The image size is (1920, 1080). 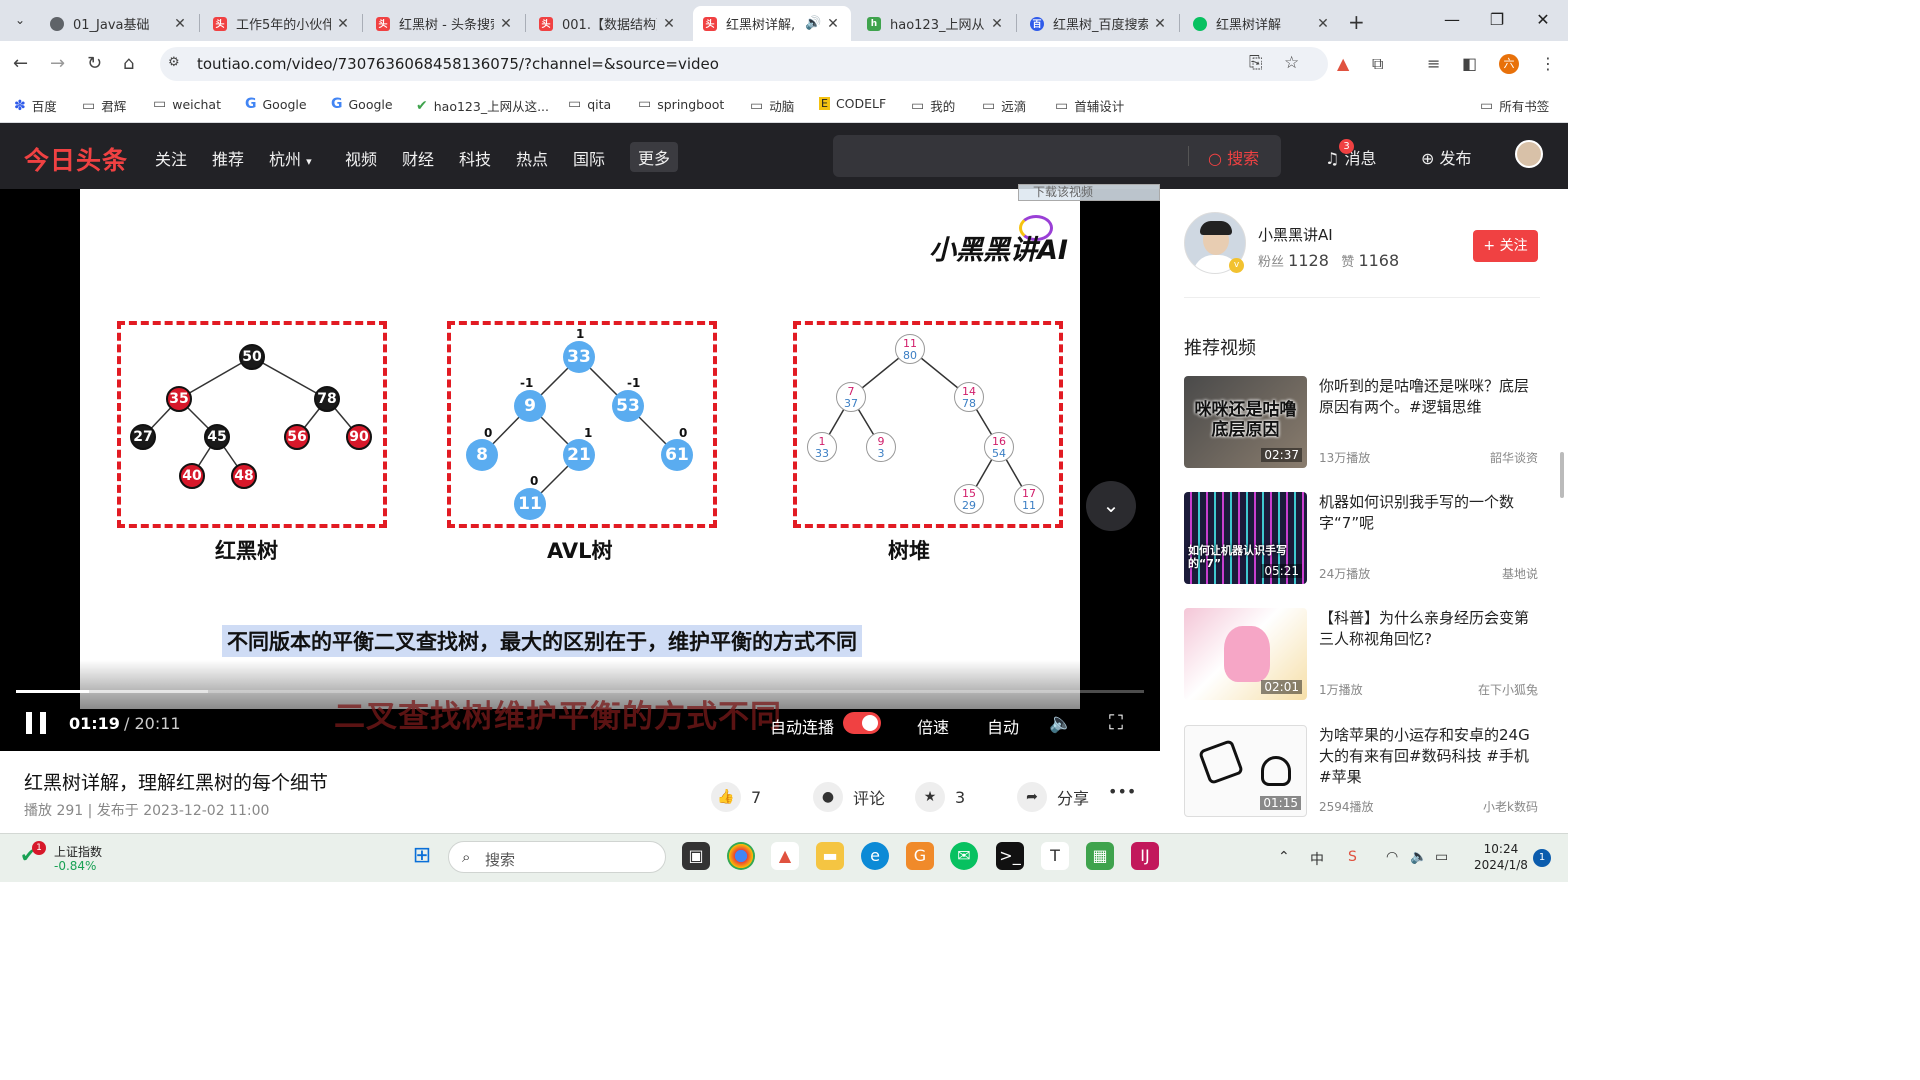 I want to click on author-name: 小老k数码, so click(x=1510, y=806).